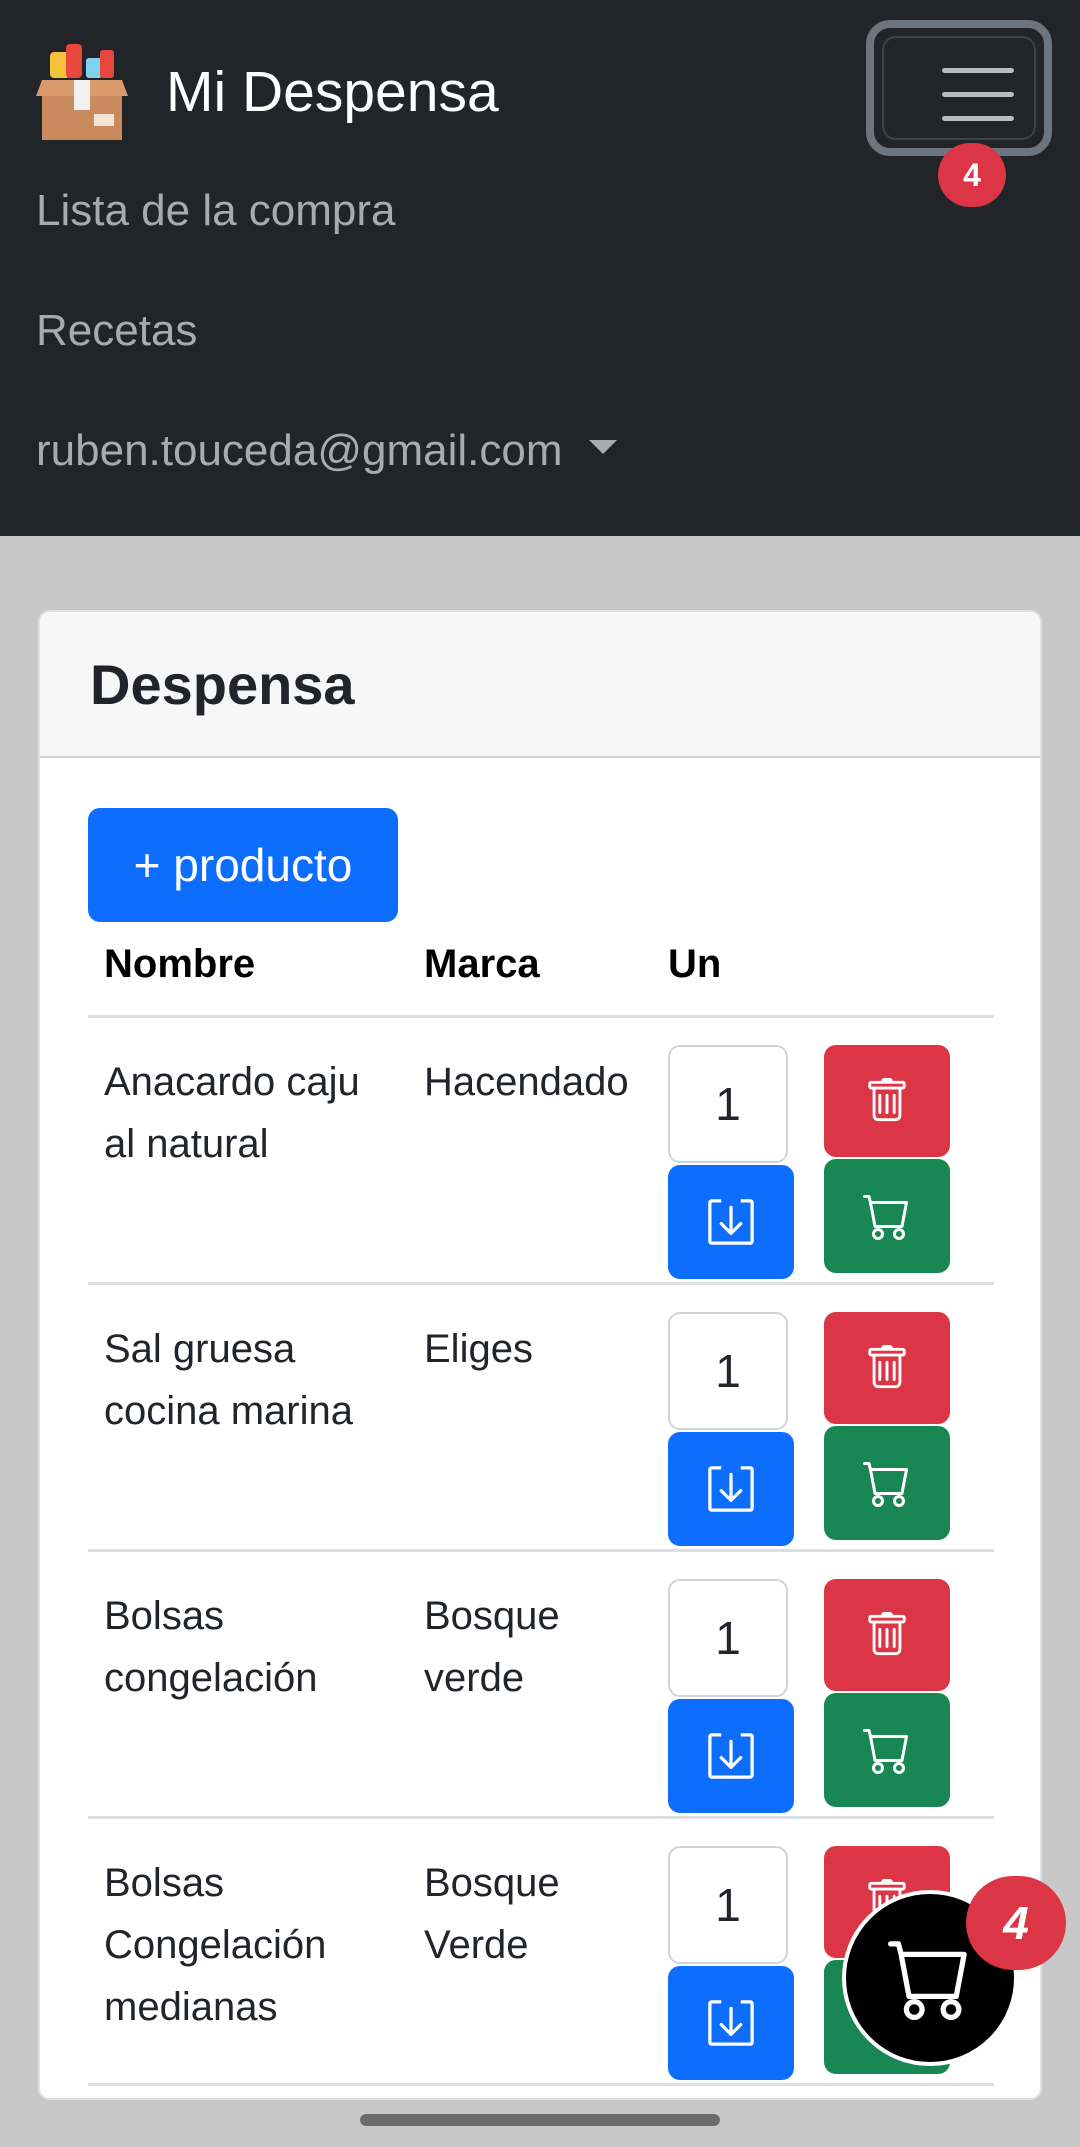 The height and width of the screenshot is (2147, 1080). Describe the element at coordinates (540, 1162) in the screenshot. I see `table-row: Anacardo caju al natural Hacendado 1` at that location.